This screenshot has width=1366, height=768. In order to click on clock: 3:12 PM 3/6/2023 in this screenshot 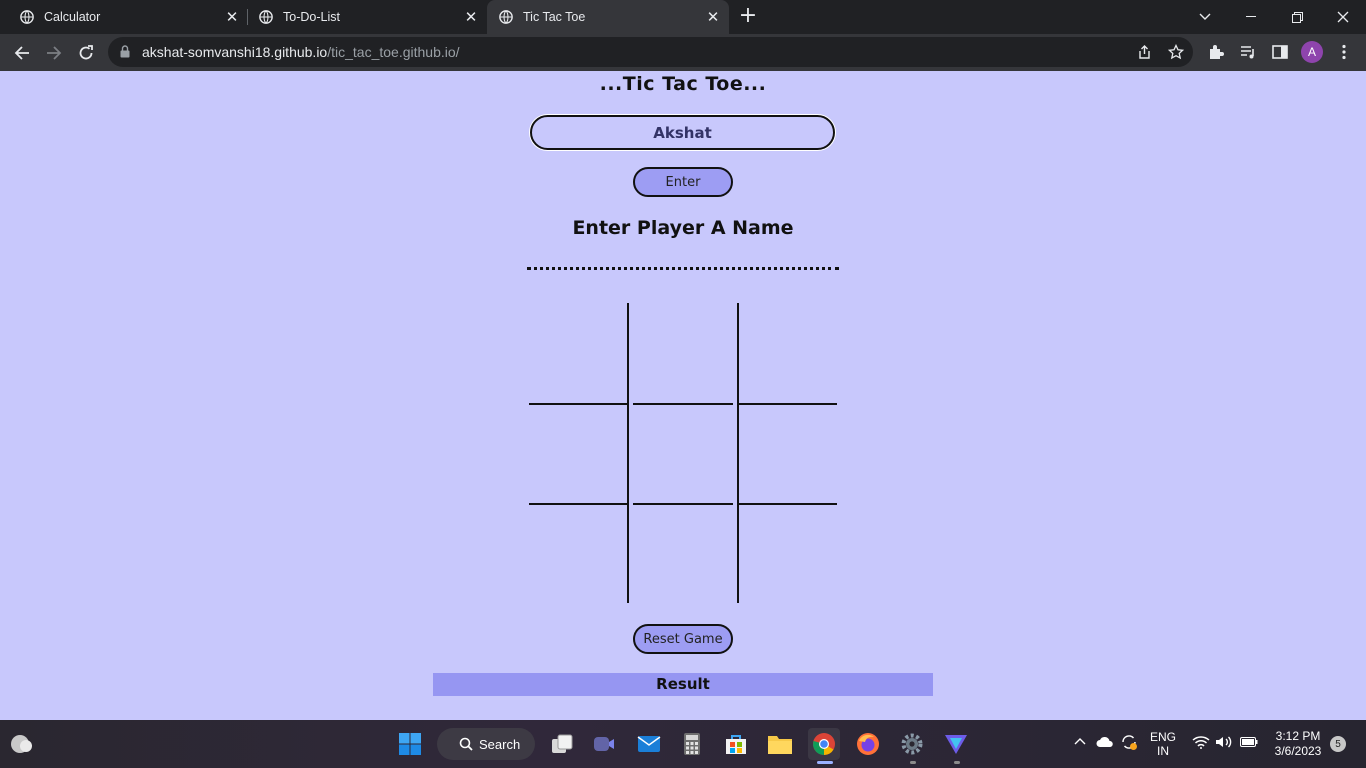, I will do `click(1298, 744)`.